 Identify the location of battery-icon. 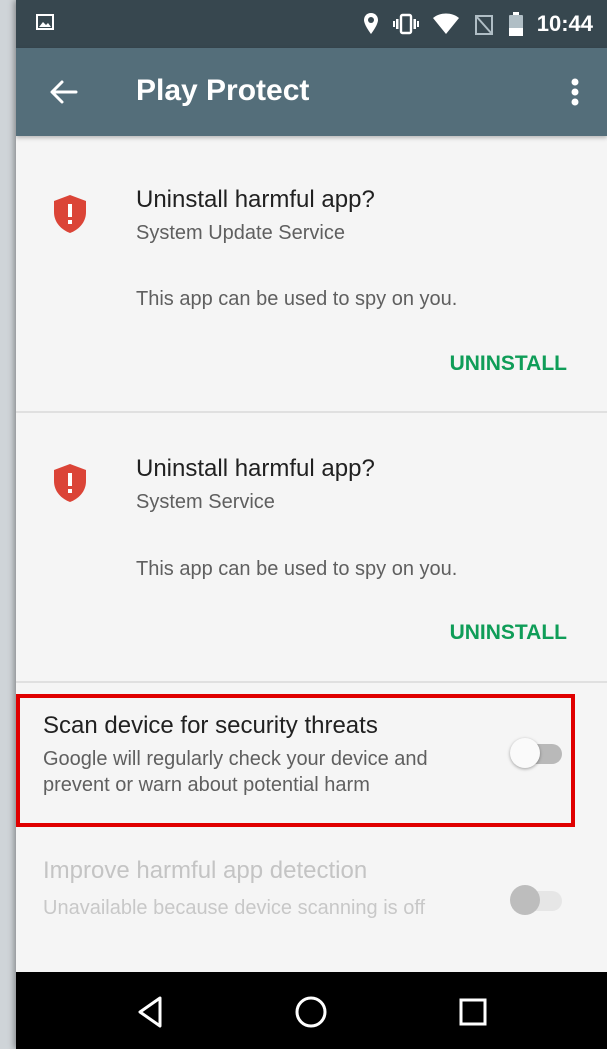
(515, 24).